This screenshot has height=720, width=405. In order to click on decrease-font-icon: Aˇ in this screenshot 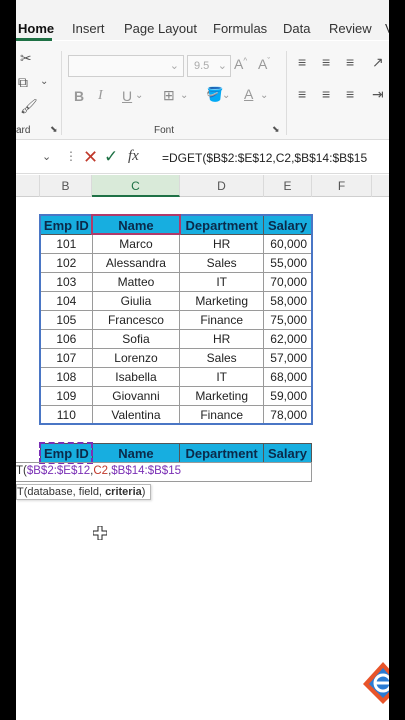, I will do `click(264, 64)`.